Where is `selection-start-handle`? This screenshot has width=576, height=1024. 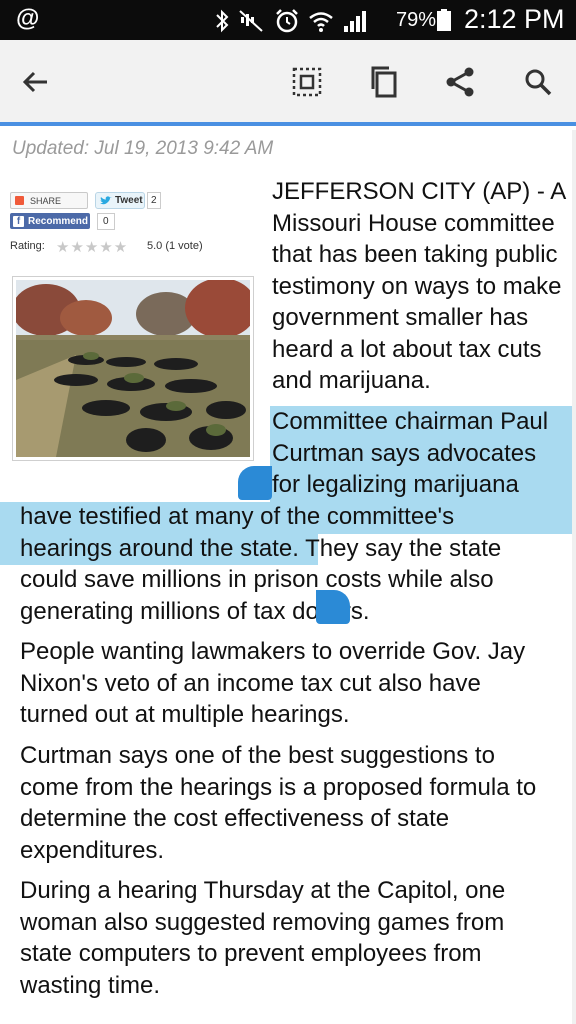 selection-start-handle is located at coordinates (255, 483).